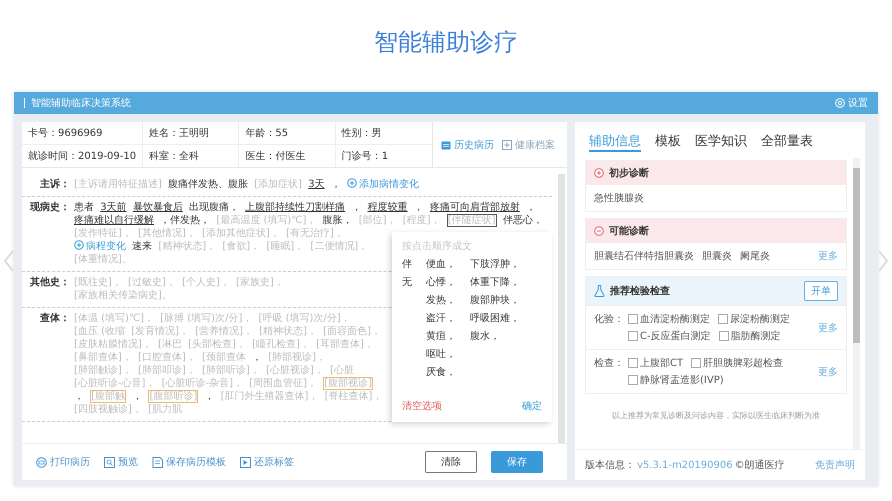 The image size is (892, 501). I want to click on add-link: 添加病情变化, so click(382, 184).